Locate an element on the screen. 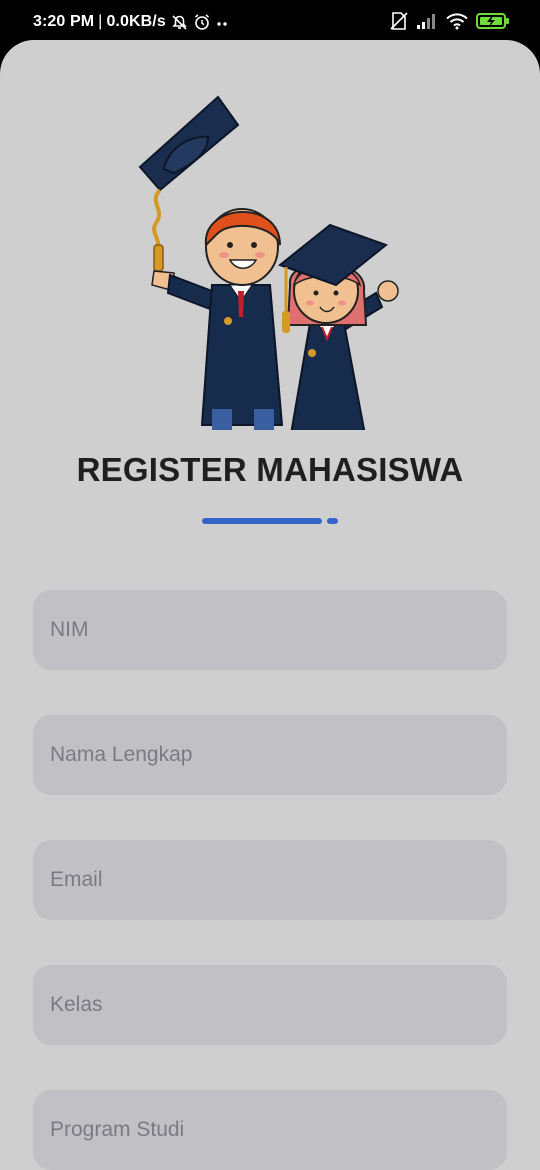 The height and width of the screenshot is (1170, 540). nim-field is located at coordinates (270, 630).